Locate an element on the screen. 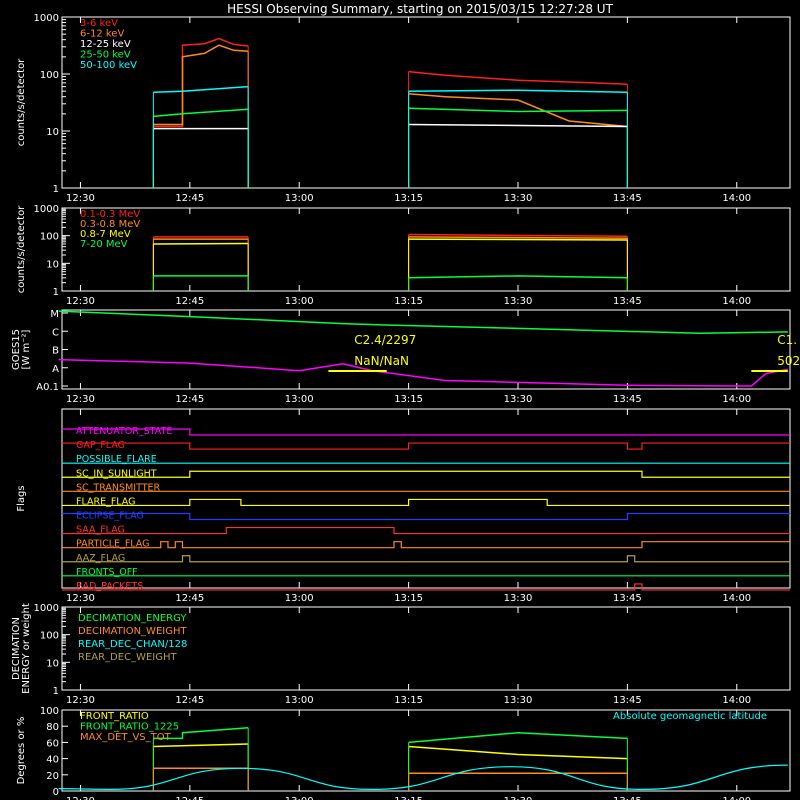 The image size is (800, 800). panel5-xtick-label: 13:45 is located at coordinates (627, 700).